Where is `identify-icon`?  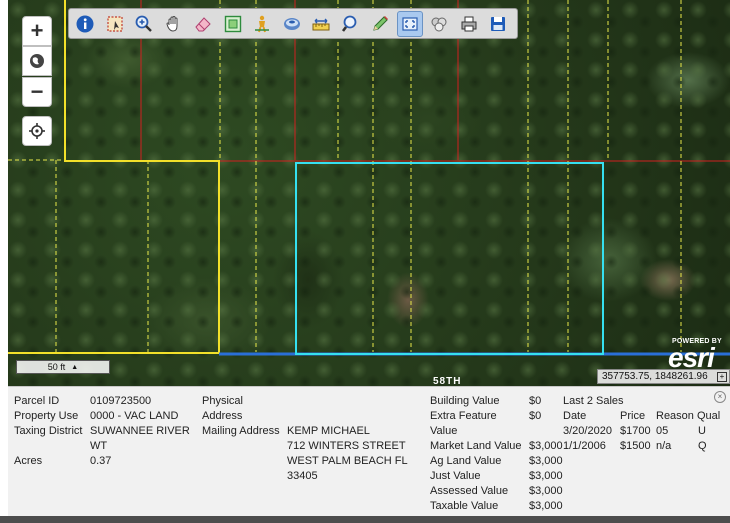
identify-icon is located at coordinates (85, 23).